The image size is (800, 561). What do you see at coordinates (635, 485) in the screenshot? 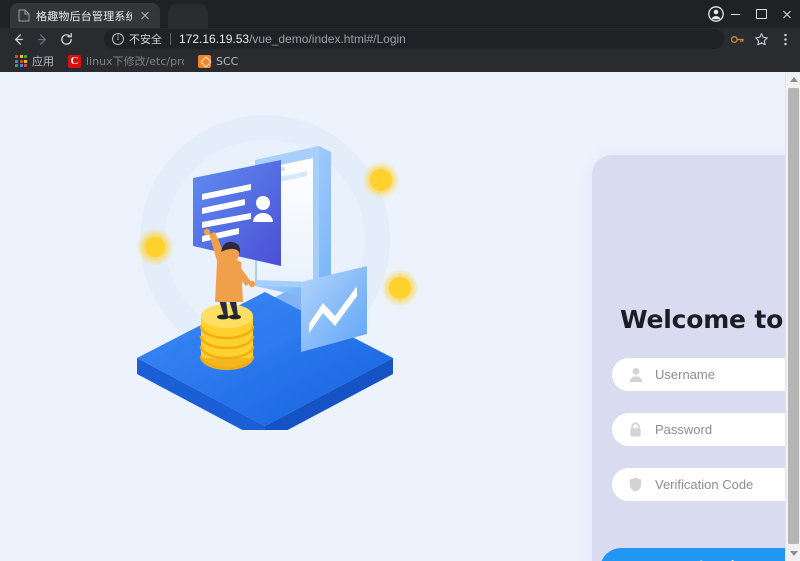
I see `shield-icon` at bounding box center [635, 485].